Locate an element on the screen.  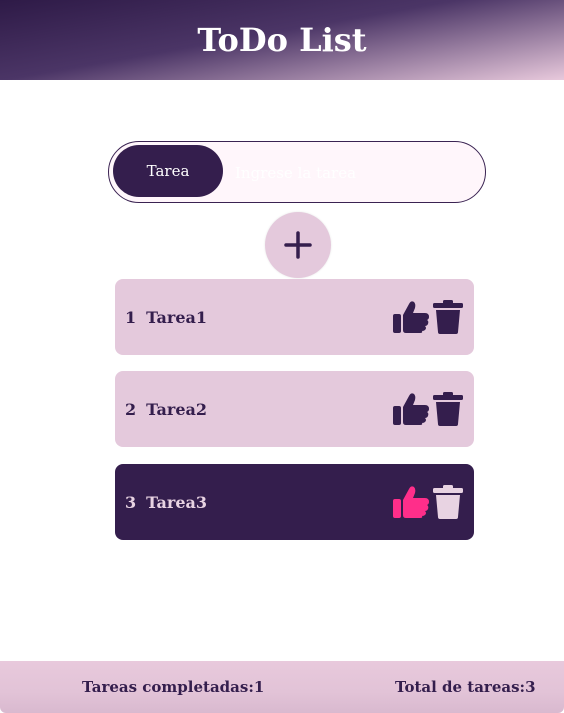
task-item-completed: 3 Tarea3 is located at coordinates (294, 502).